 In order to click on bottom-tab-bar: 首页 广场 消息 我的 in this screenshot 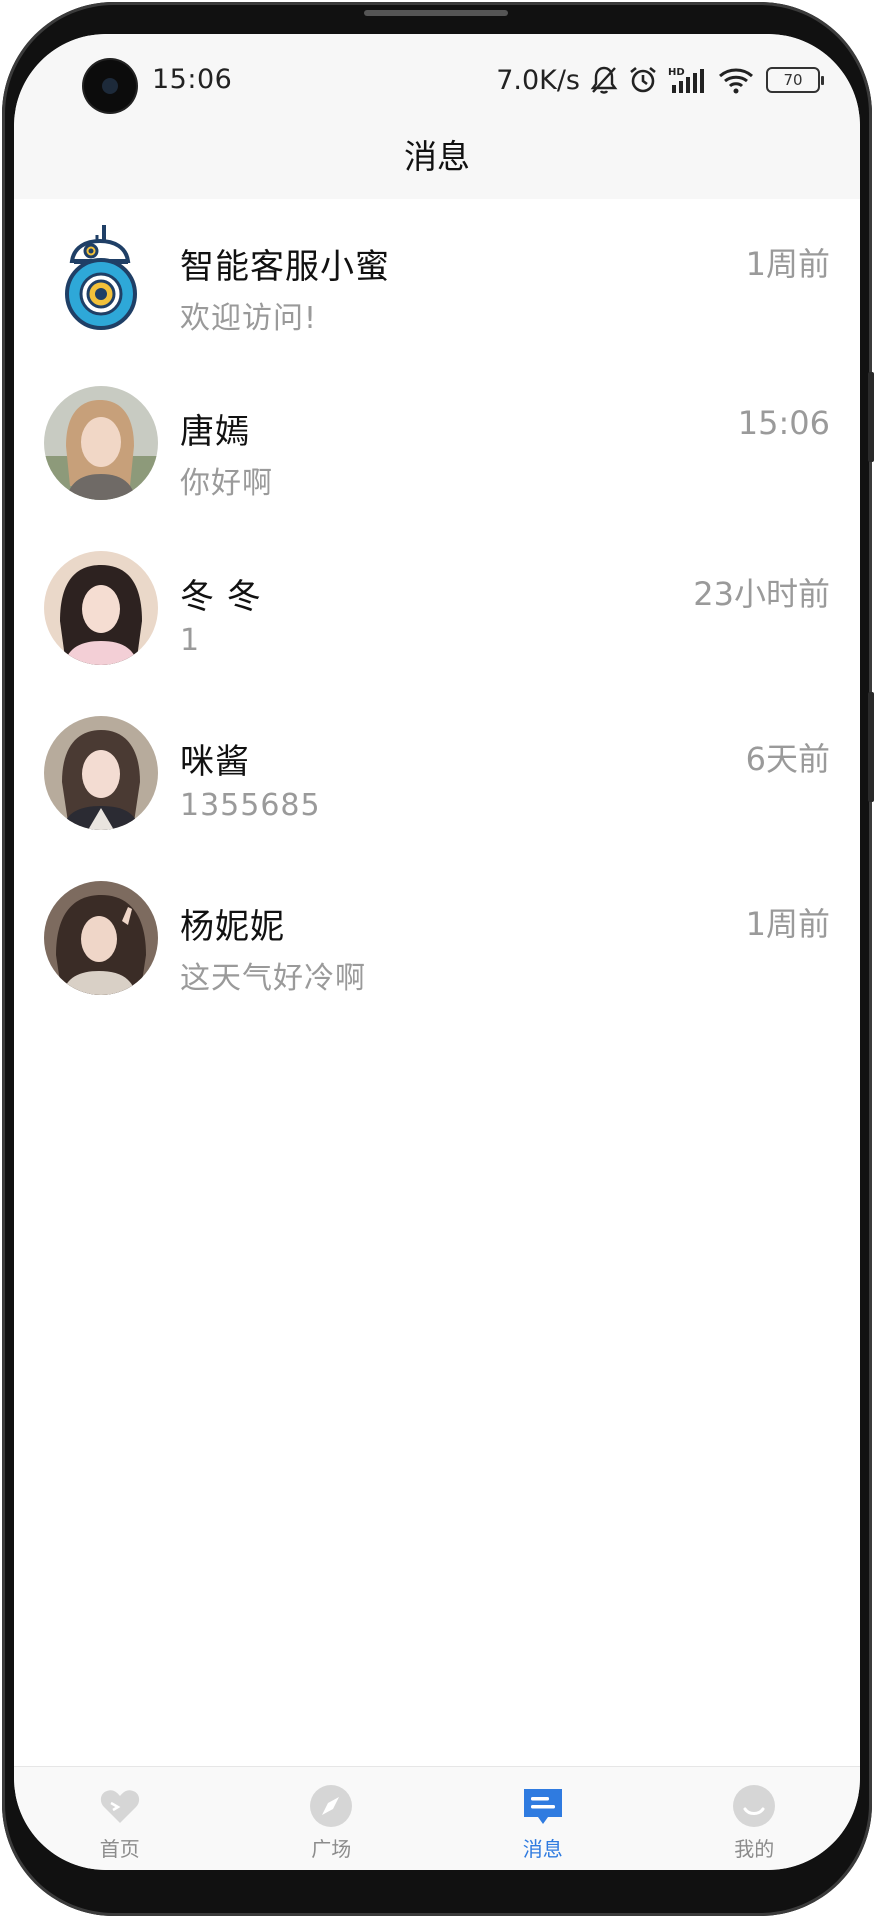, I will do `click(437, 1818)`.